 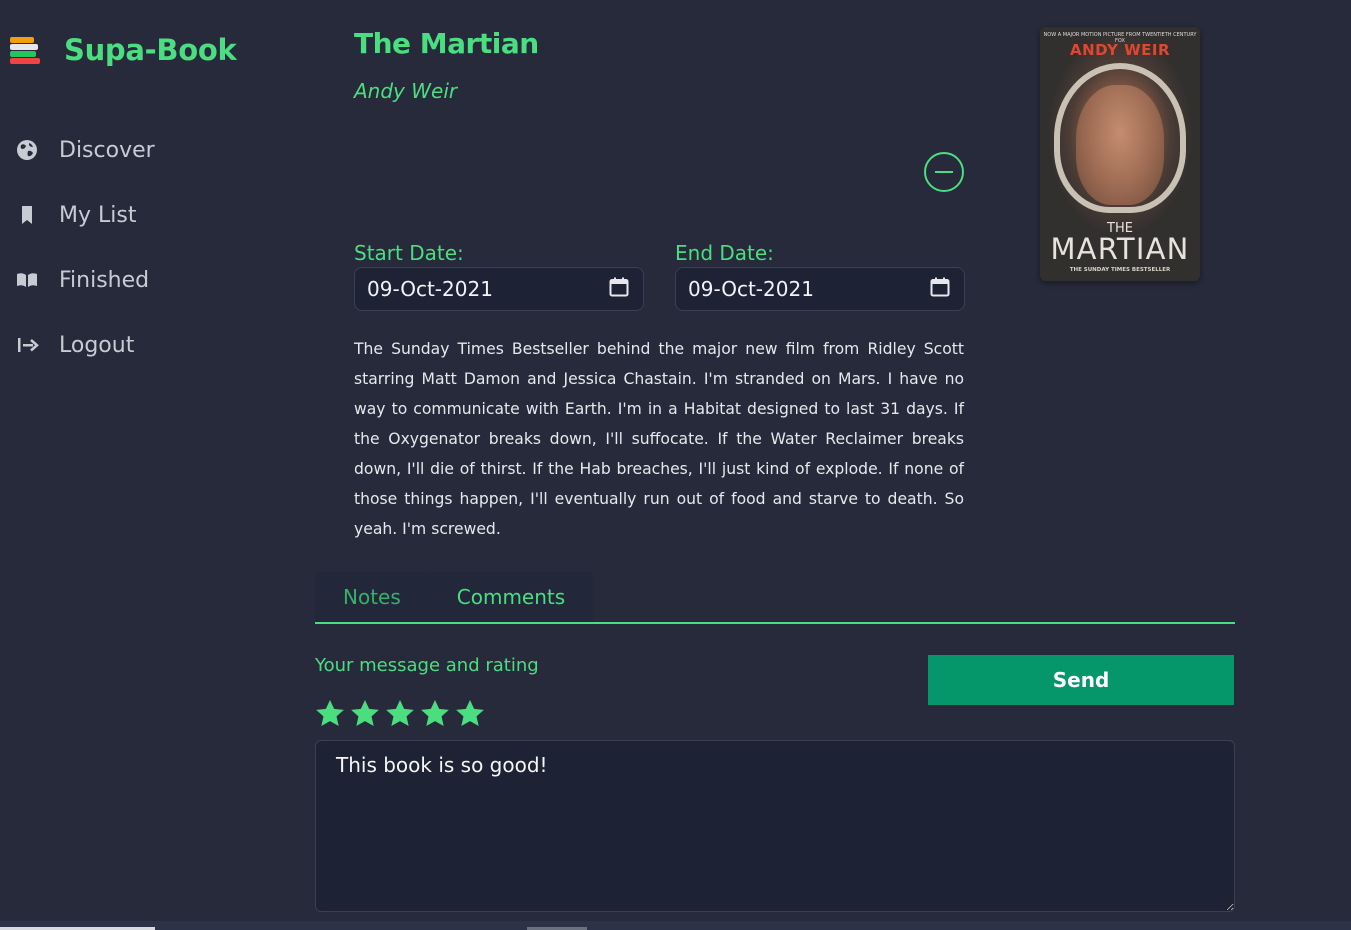 What do you see at coordinates (372, 597) in the screenshot?
I see `tab-notes: Notes` at bounding box center [372, 597].